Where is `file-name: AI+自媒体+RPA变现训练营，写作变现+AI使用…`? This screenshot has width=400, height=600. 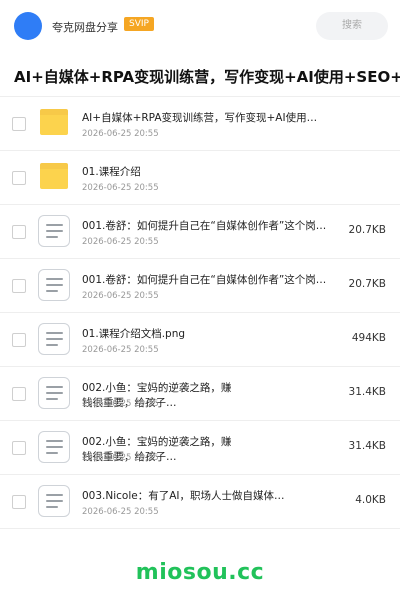
file-name: AI+自媒体+RPA变现训练营，写作变现+AI使用… is located at coordinates (200, 118).